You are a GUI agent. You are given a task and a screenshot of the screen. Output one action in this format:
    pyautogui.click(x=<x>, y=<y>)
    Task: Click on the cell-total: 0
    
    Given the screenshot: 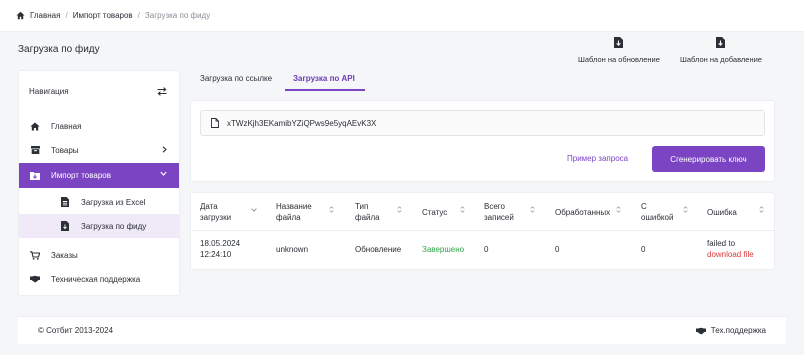 What is the action you would take?
    pyautogui.click(x=486, y=249)
    